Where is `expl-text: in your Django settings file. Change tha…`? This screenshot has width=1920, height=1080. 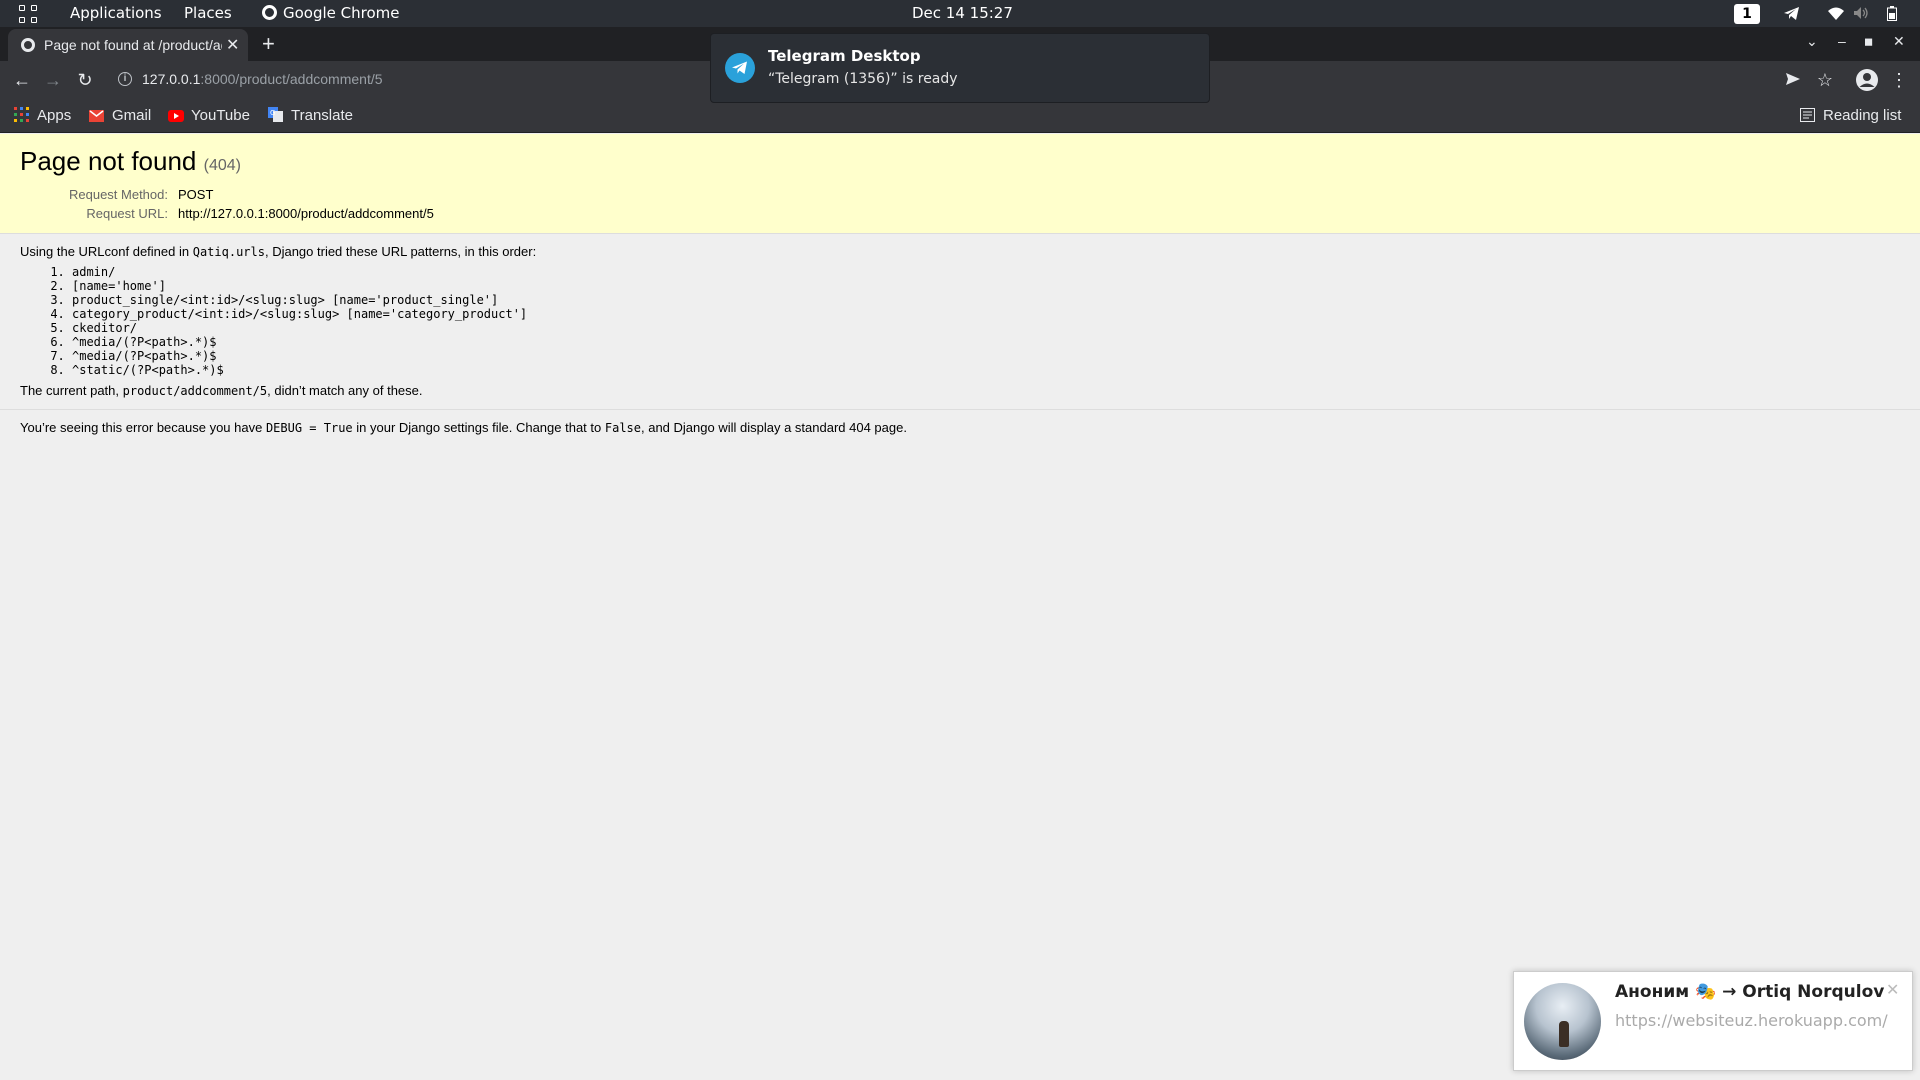
expl-text: in your Django settings file. Change tha… is located at coordinates (478, 427).